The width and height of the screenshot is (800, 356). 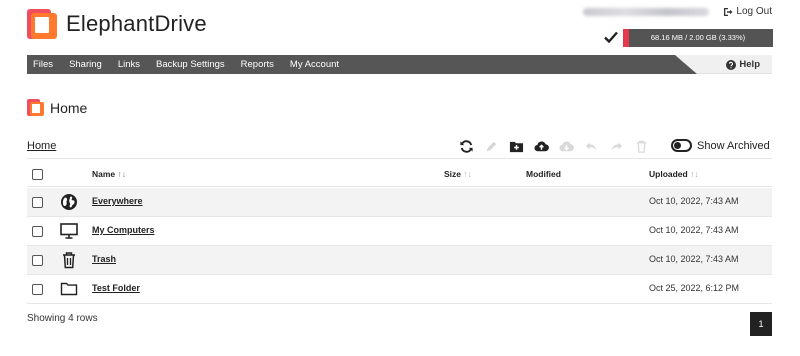 What do you see at coordinates (694, 288) in the screenshot?
I see `row-uploaded-date: Oct 25, 2022, 6:12 PM` at bounding box center [694, 288].